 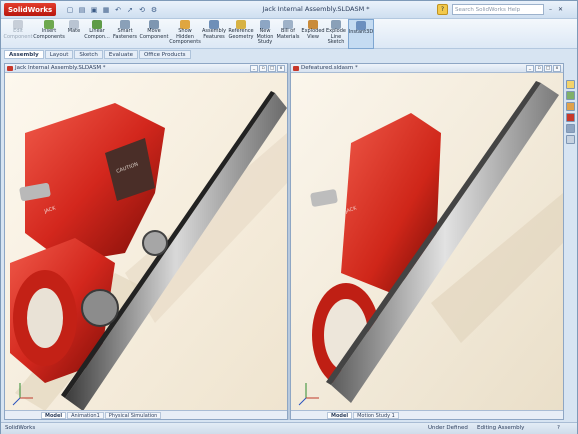 I want to click on tab-sketch: Sketch, so click(x=88, y=54).